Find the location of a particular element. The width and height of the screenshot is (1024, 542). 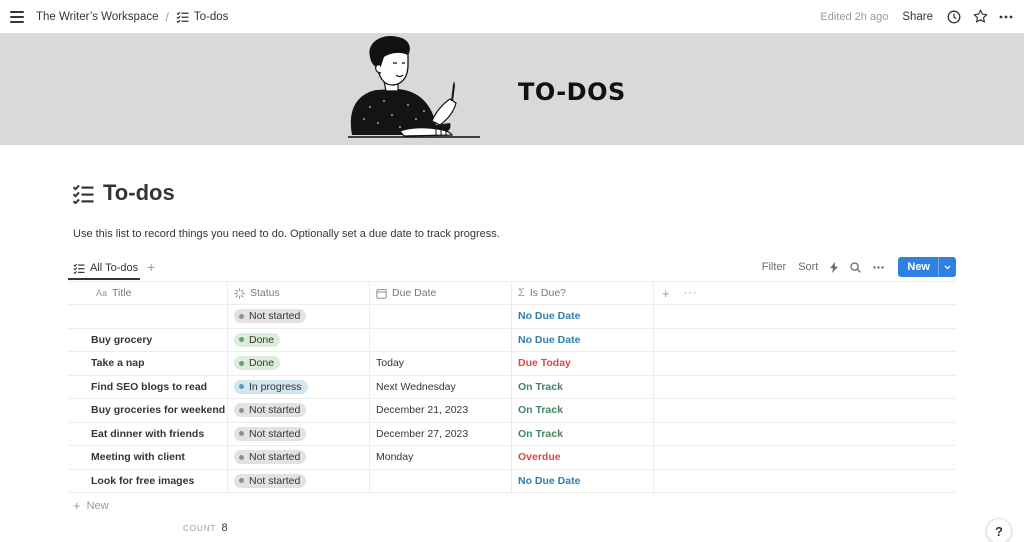

cell-title: Find SEO blogs to read is located at coordinates (147, 387).